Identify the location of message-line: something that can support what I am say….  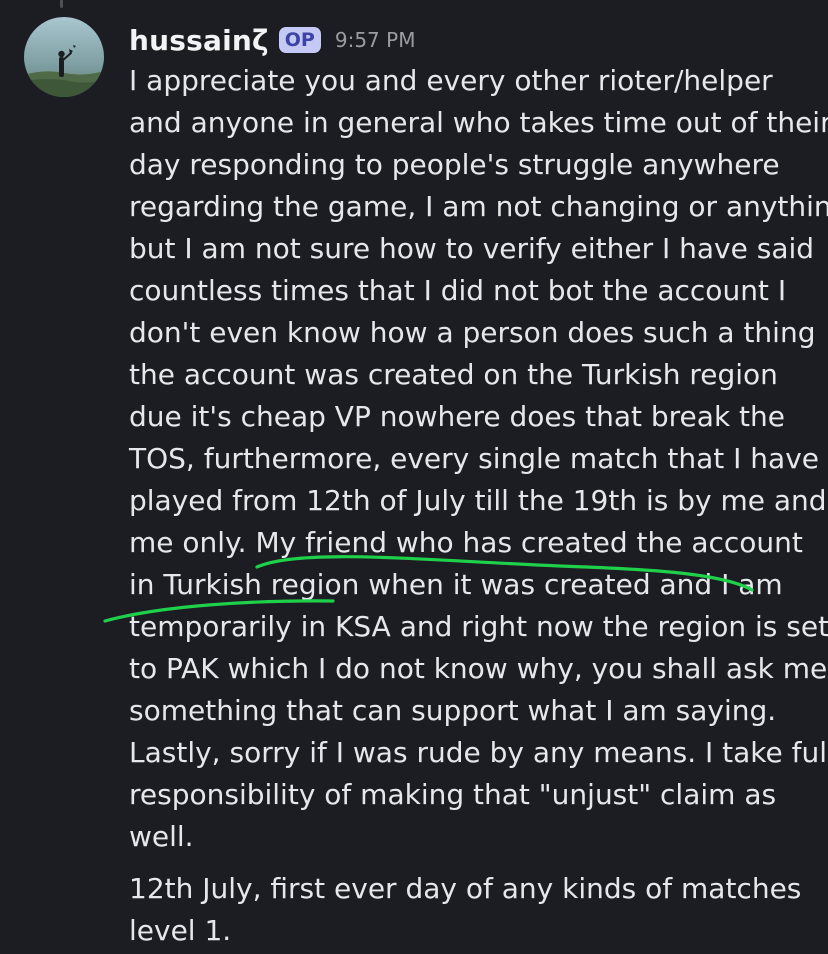
(453, 710).